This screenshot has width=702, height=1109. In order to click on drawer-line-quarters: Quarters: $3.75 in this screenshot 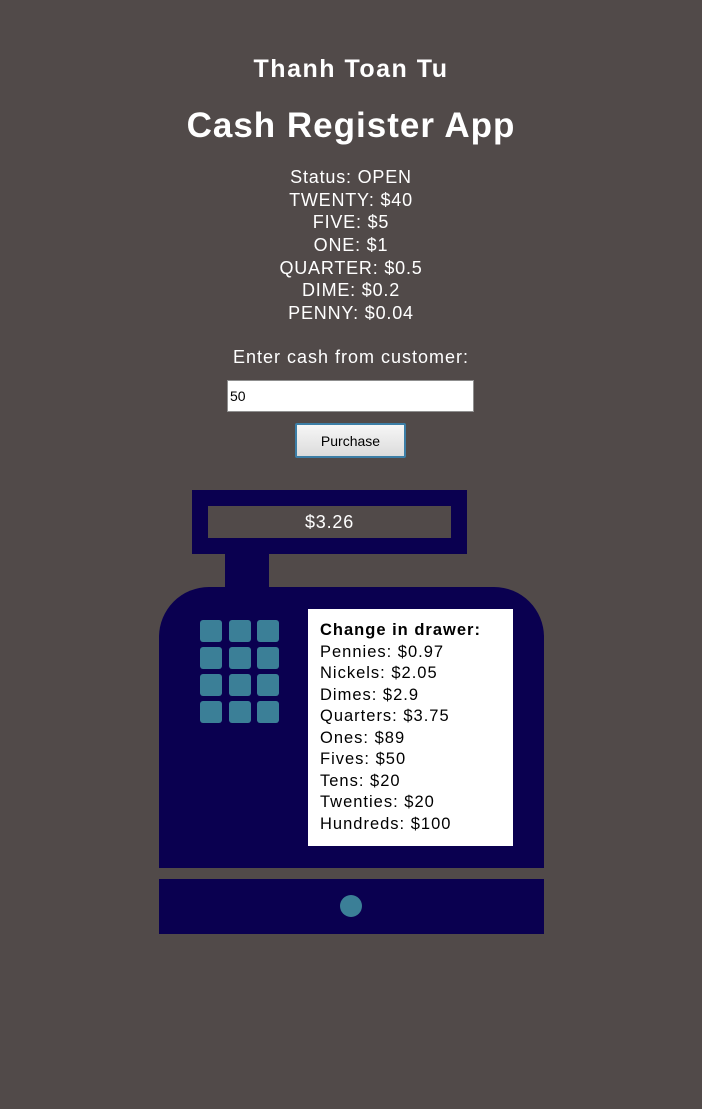, I will do `click(385, 716)`.